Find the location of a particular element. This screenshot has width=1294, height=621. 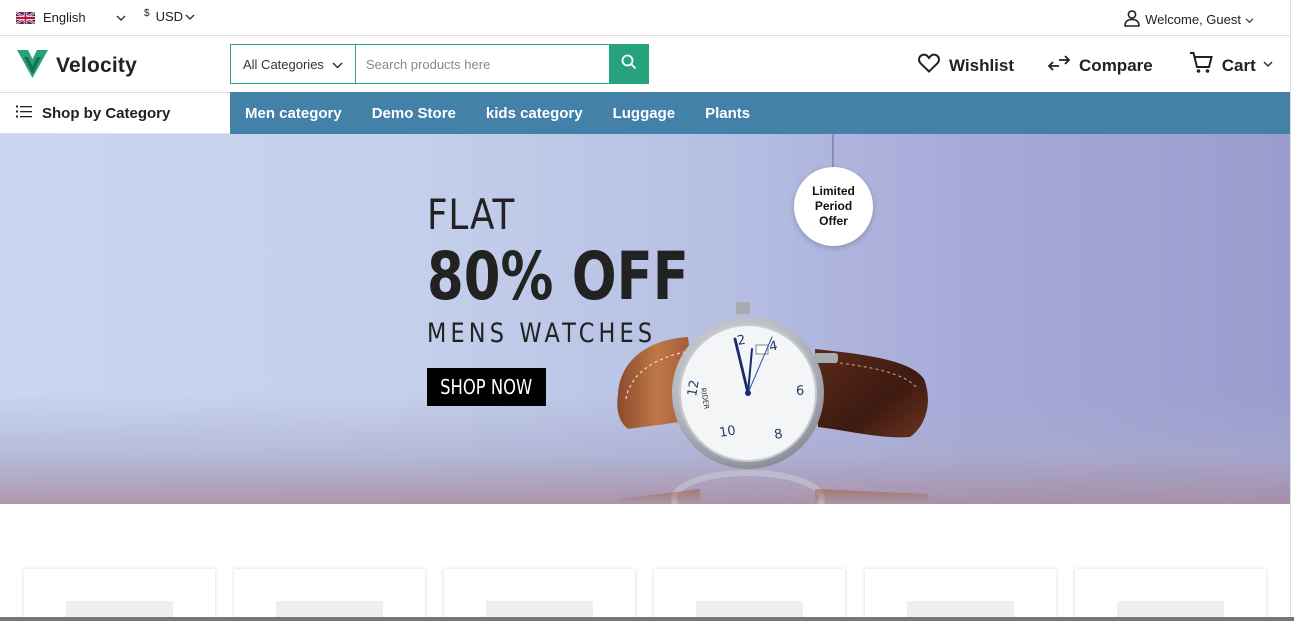

header-actions: Wishlist Compare Cart is located at coordinates (1095, 65).